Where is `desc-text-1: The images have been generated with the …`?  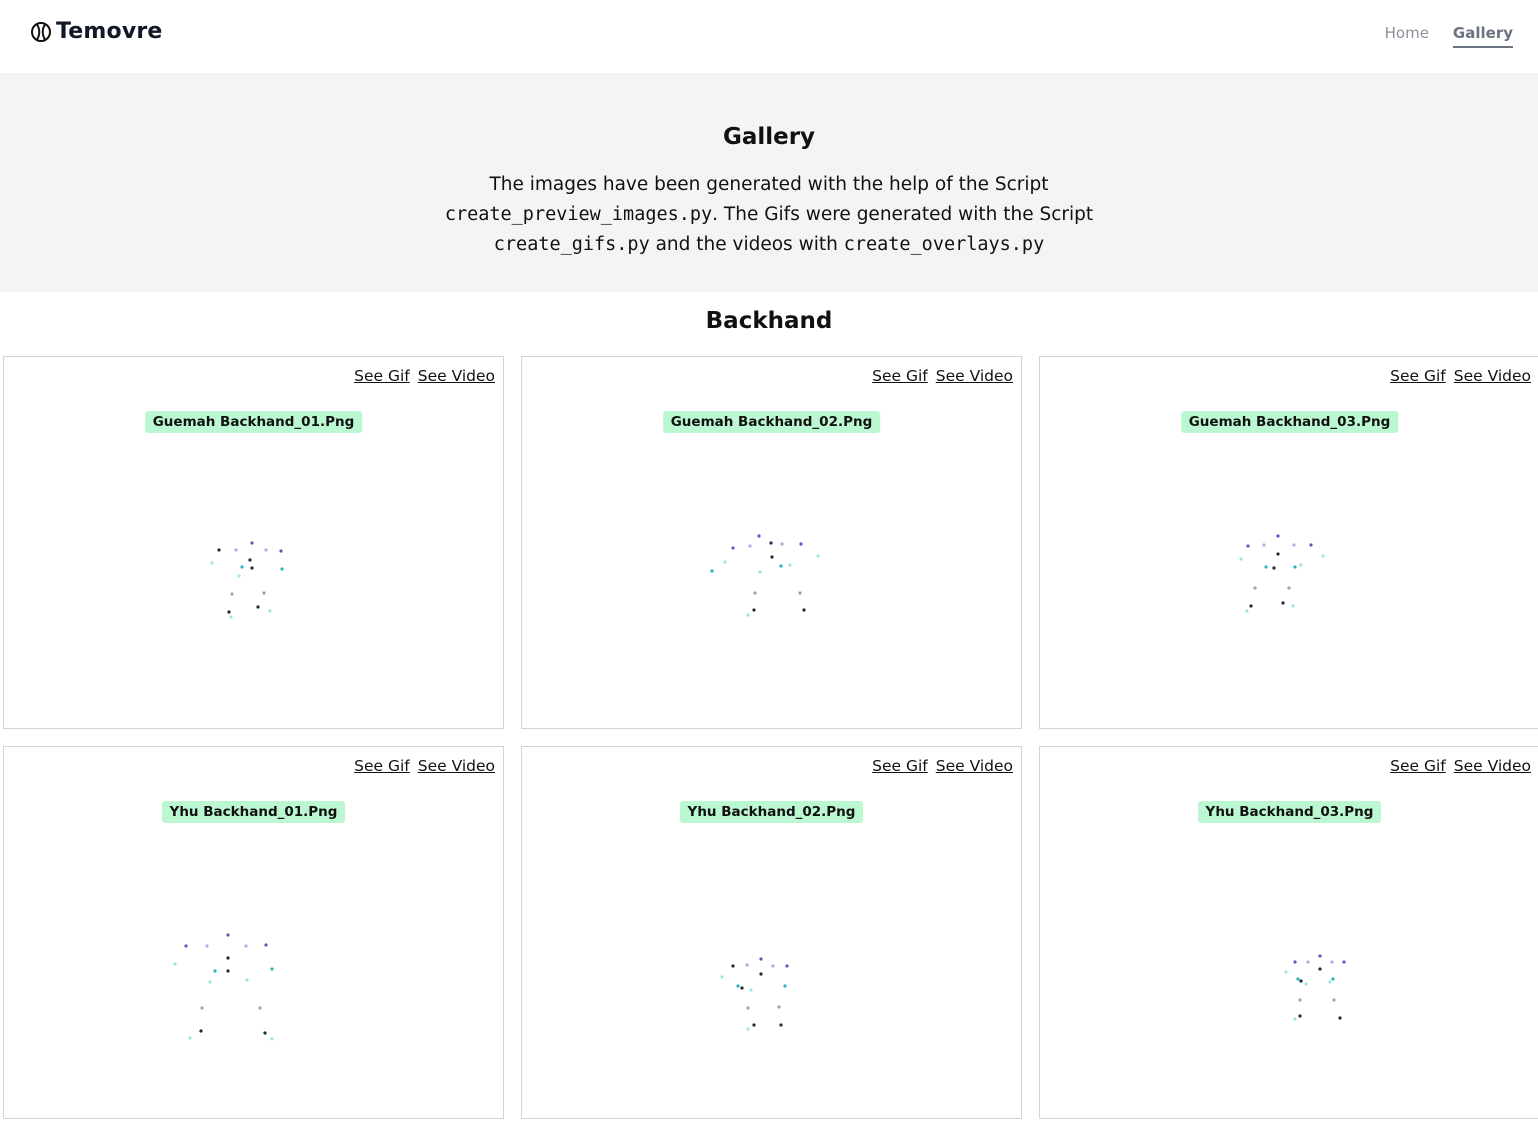 desc-text-1: The images have been generated with the … is located at coordinates (769, 184).